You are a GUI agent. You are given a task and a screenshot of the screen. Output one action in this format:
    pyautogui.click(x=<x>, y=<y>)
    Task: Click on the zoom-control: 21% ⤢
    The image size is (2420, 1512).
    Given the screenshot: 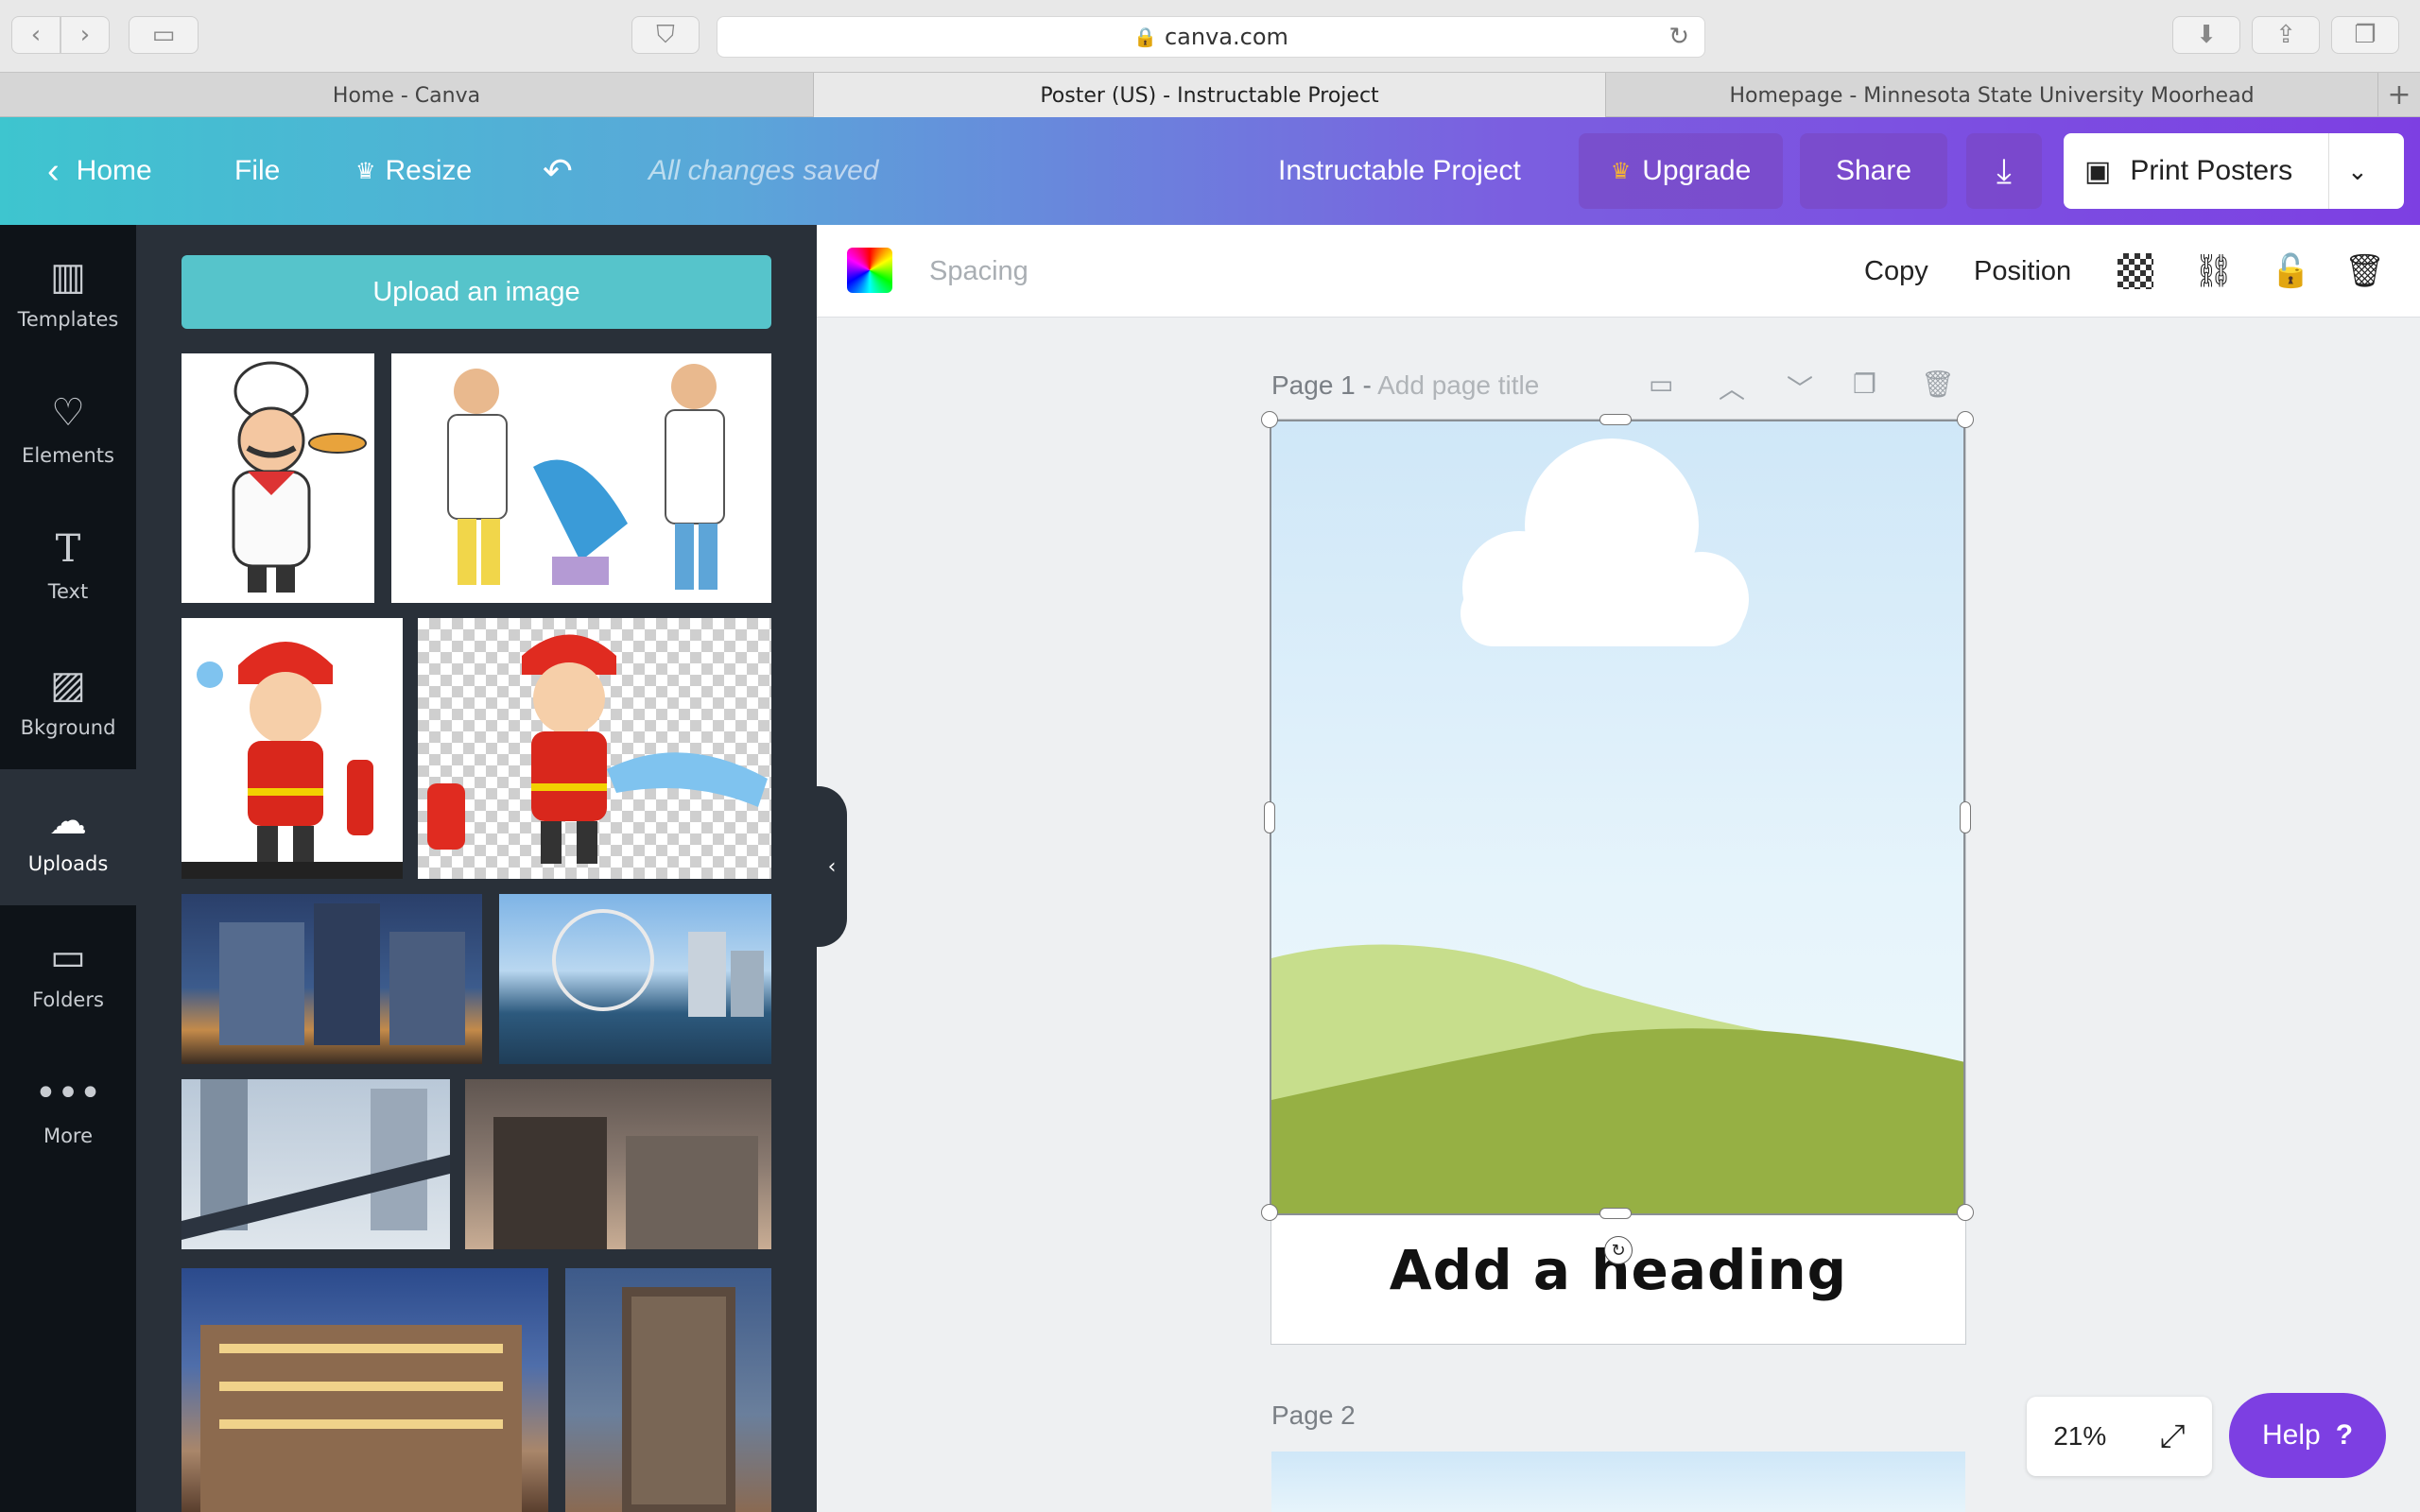 What is the action you would take?
    pyautogui.click(x=2119, y=1436)
    